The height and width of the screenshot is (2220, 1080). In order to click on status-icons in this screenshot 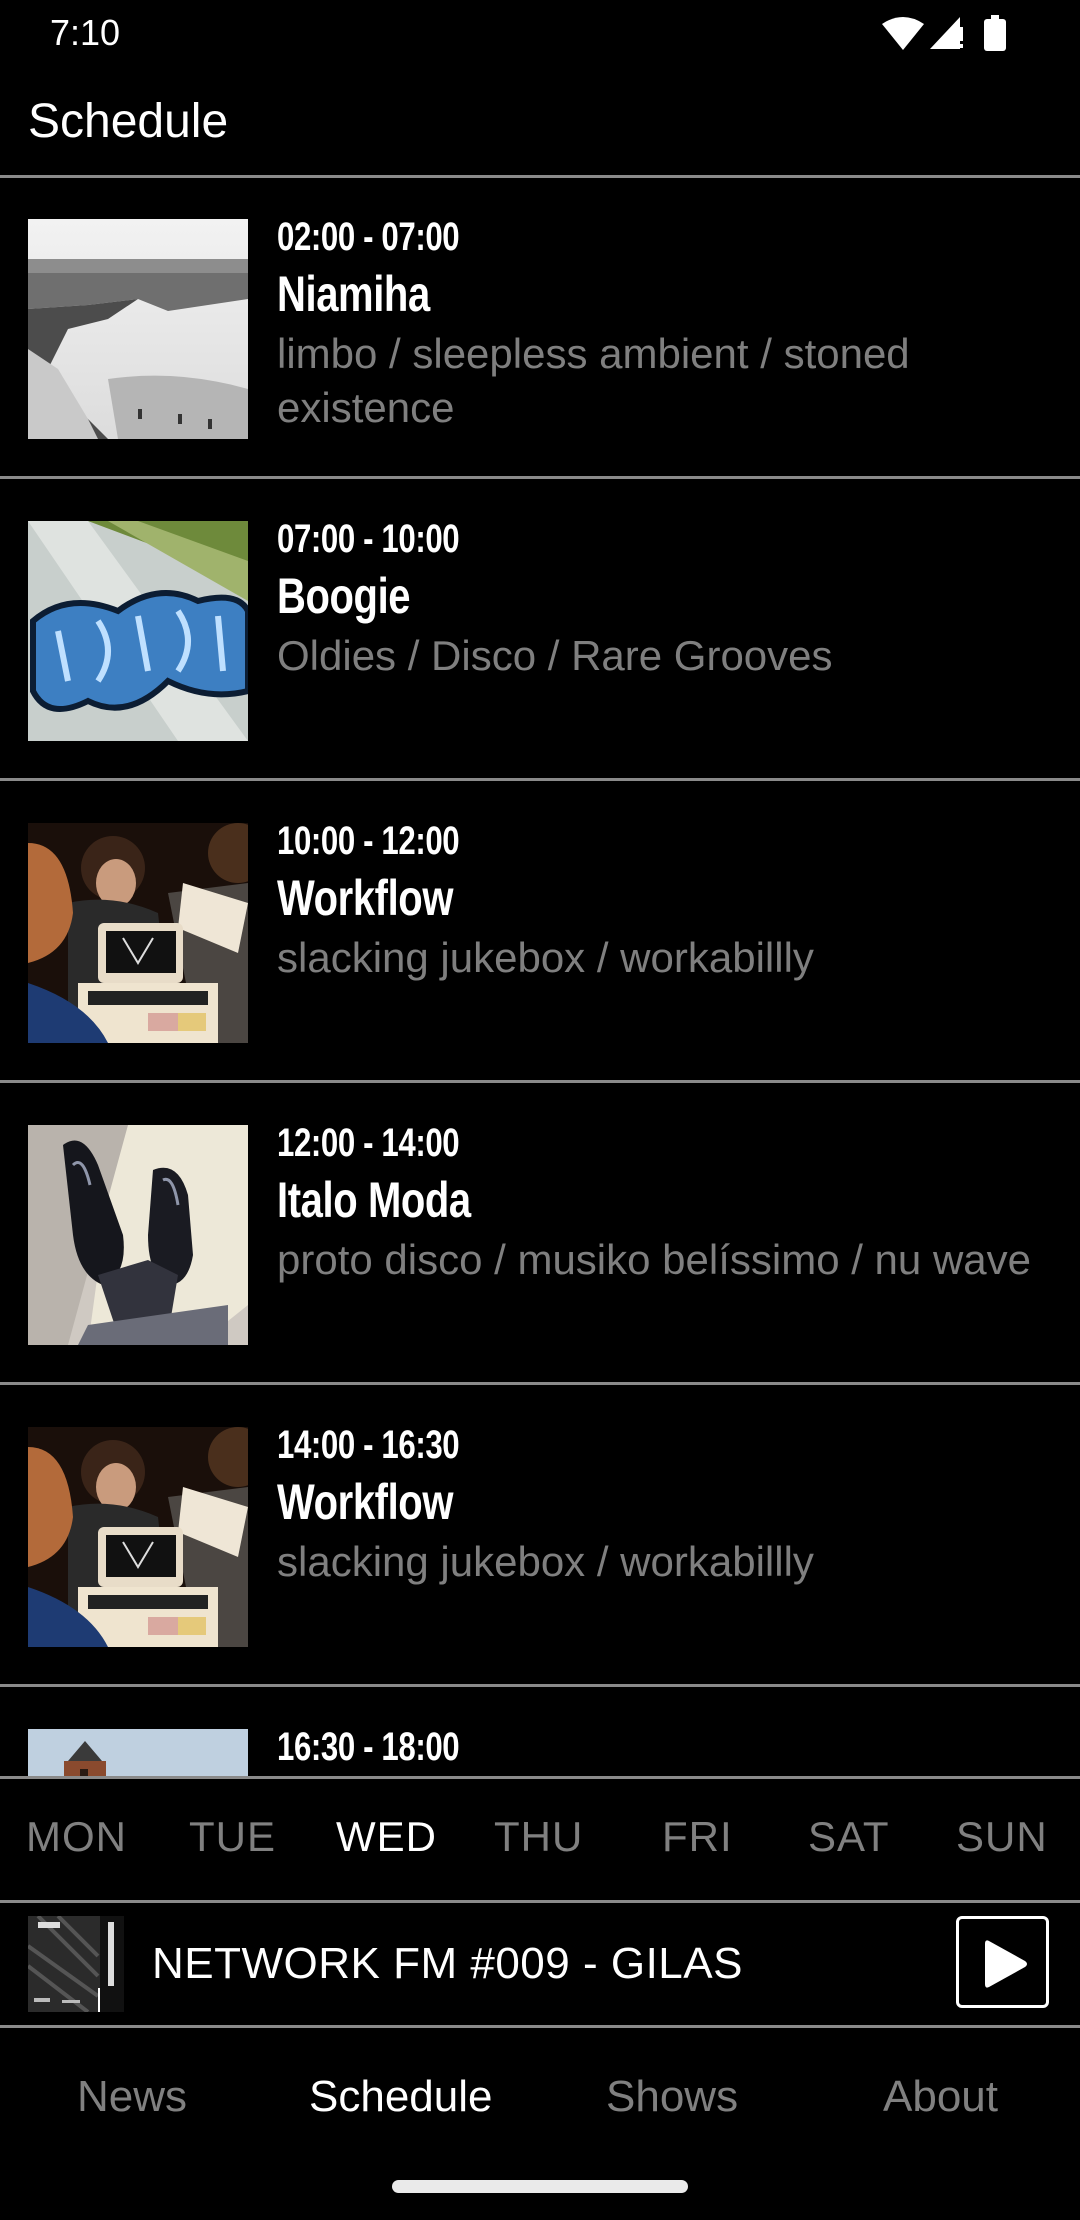, I will do `click(944, 33)`.